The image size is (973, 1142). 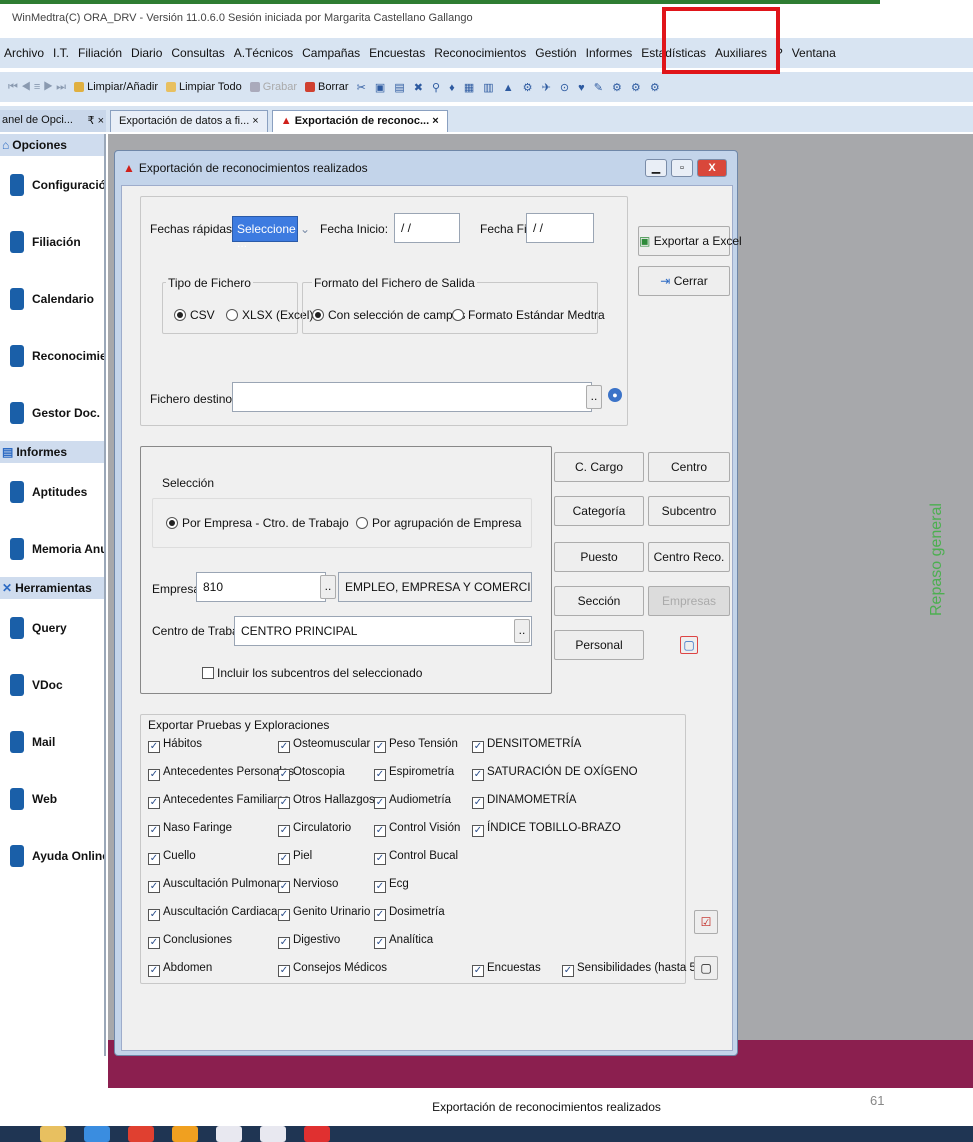 I want to click on menu-encuestas: Encuestas, so click(x=397, y=53).